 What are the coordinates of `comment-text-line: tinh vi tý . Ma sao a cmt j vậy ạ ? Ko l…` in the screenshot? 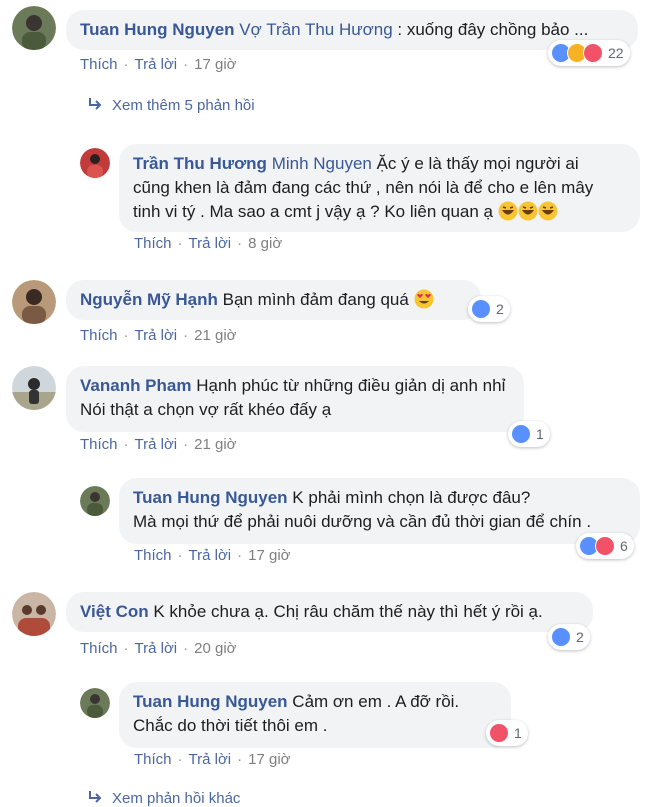 It's located at (313, 211).